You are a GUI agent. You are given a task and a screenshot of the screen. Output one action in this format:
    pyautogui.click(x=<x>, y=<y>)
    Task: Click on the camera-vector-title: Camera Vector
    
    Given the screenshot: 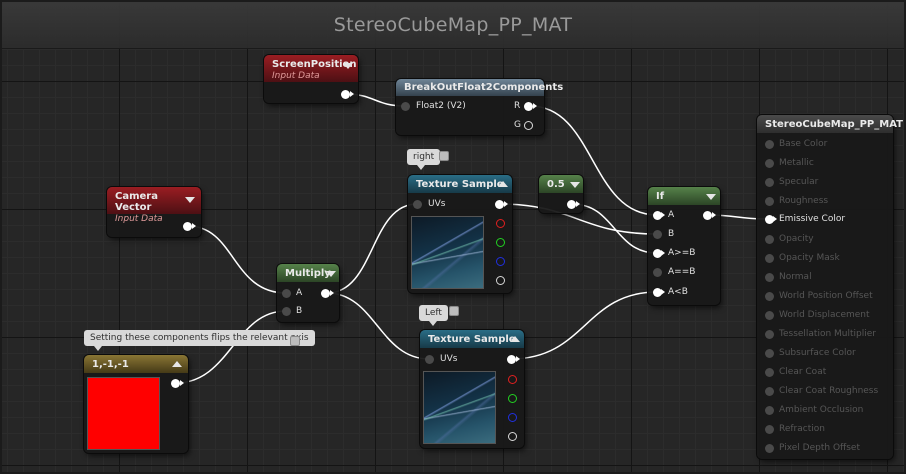 What is the action you would take?
    pyautogui.click(x=136, y=202)
    